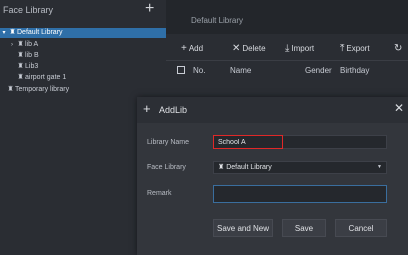 The height and width of the screenshot is (255, 408). Describe the element at coordinates (42, 89) in the screenshot. I see `tree-item-label: Temporary library` at that location.